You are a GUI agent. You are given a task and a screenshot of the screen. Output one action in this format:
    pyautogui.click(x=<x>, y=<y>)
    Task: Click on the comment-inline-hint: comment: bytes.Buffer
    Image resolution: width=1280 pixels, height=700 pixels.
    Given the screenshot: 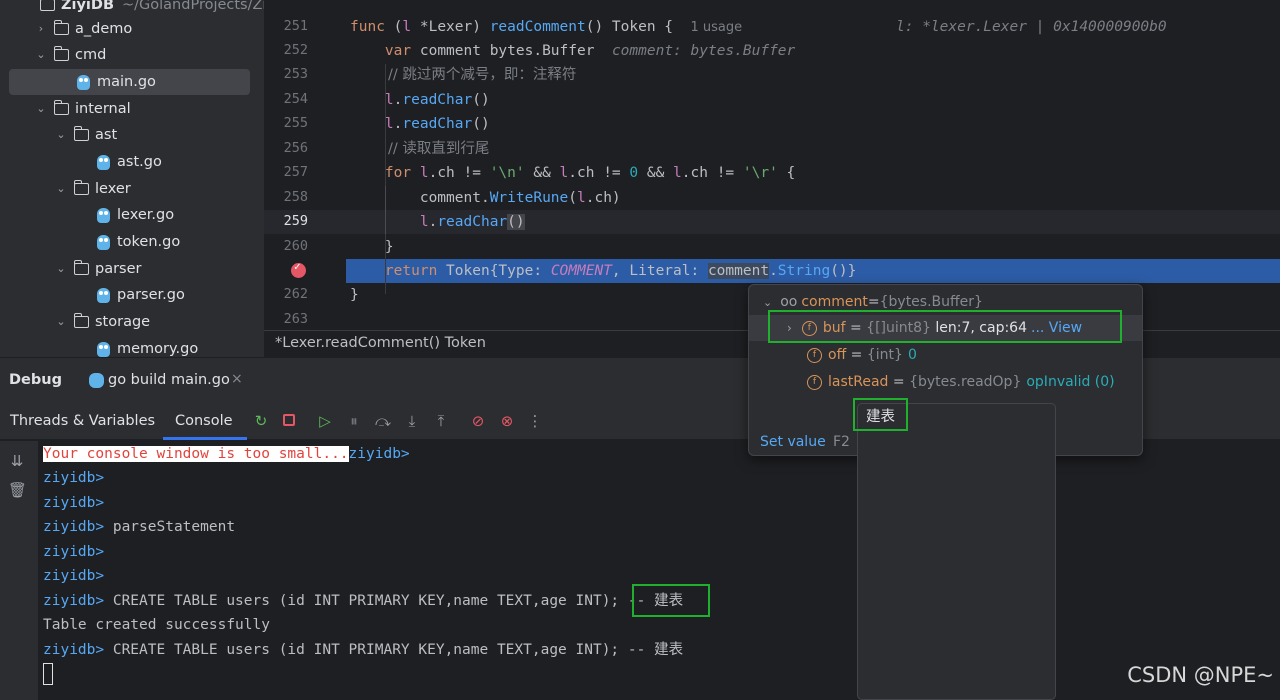 What is the action you would take?
    pyautogui.click(x=703, y=51)
    